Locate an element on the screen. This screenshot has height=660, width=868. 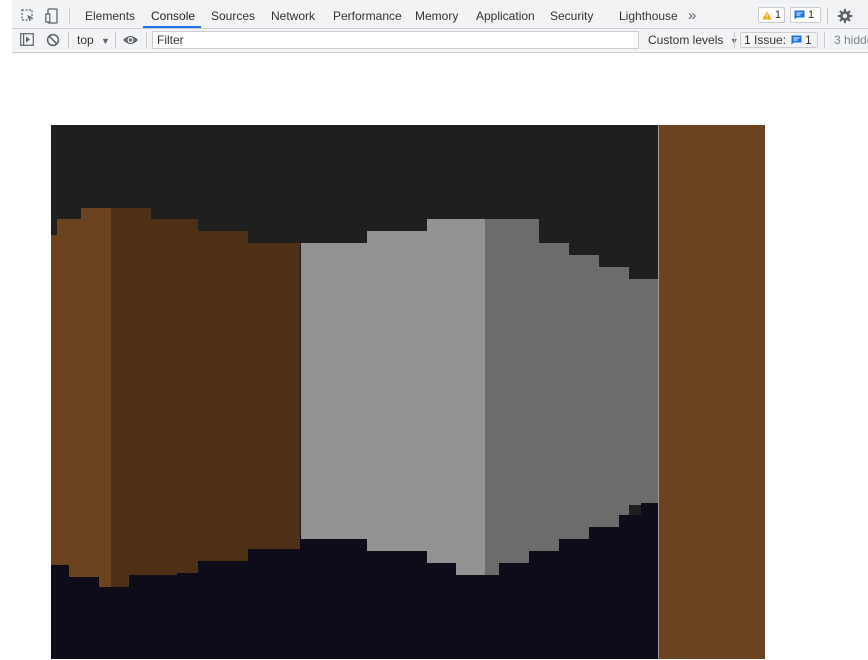
wall-gray-dark is located at coordinates (512, 397).